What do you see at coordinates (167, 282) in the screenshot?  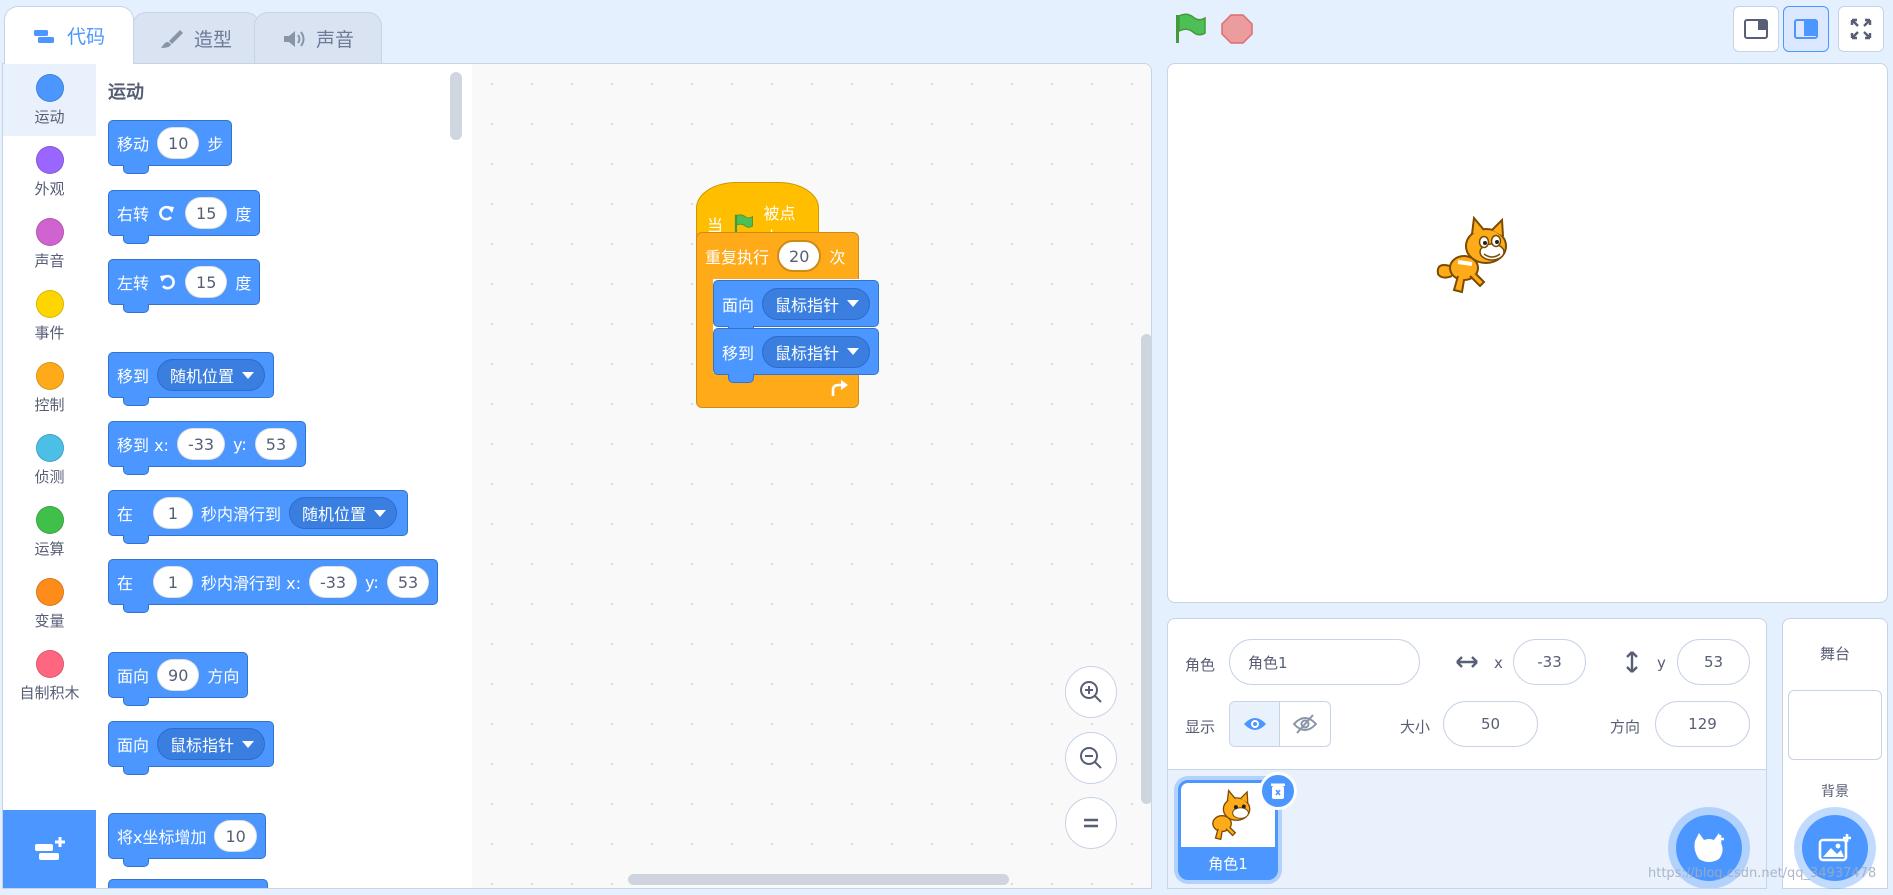 I see `rotate-left-icon` at bounding box center [167, 282].